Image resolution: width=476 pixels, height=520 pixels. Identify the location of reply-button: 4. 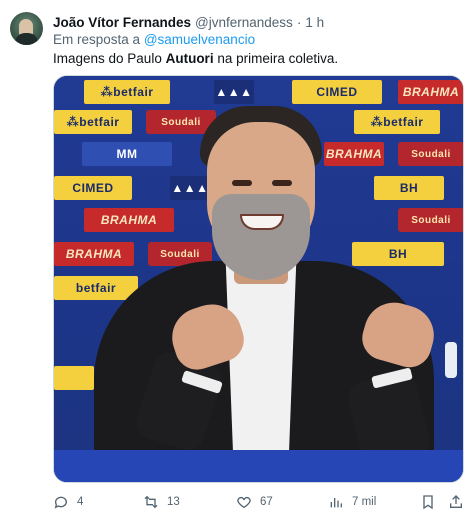
(68, 502).